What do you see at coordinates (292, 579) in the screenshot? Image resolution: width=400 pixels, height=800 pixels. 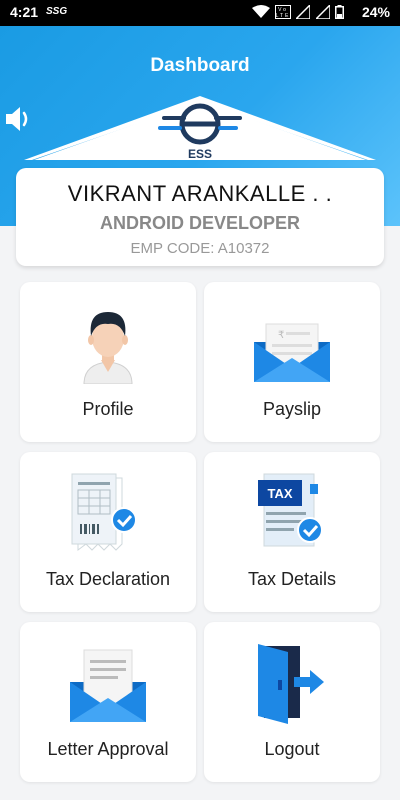 I see `tile-label: Tax Details` at bounding box center [292, 579].